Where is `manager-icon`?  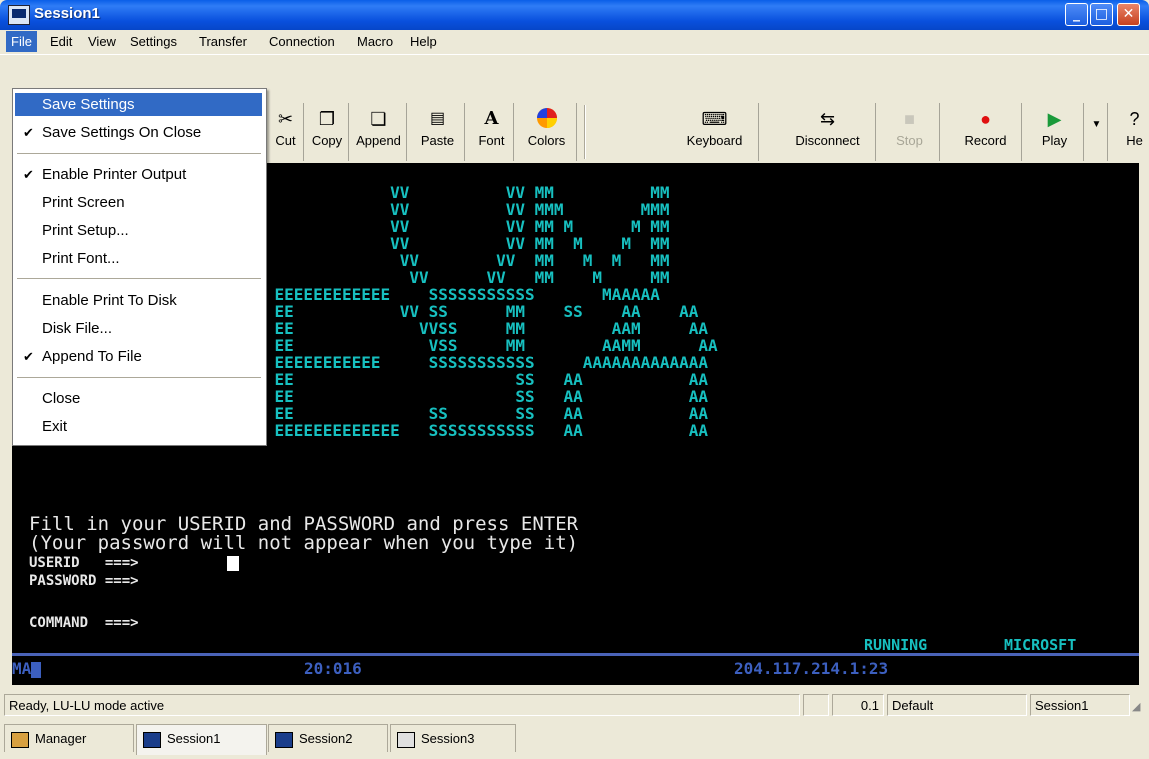
manager-icon is located at coordinates (20, 739).